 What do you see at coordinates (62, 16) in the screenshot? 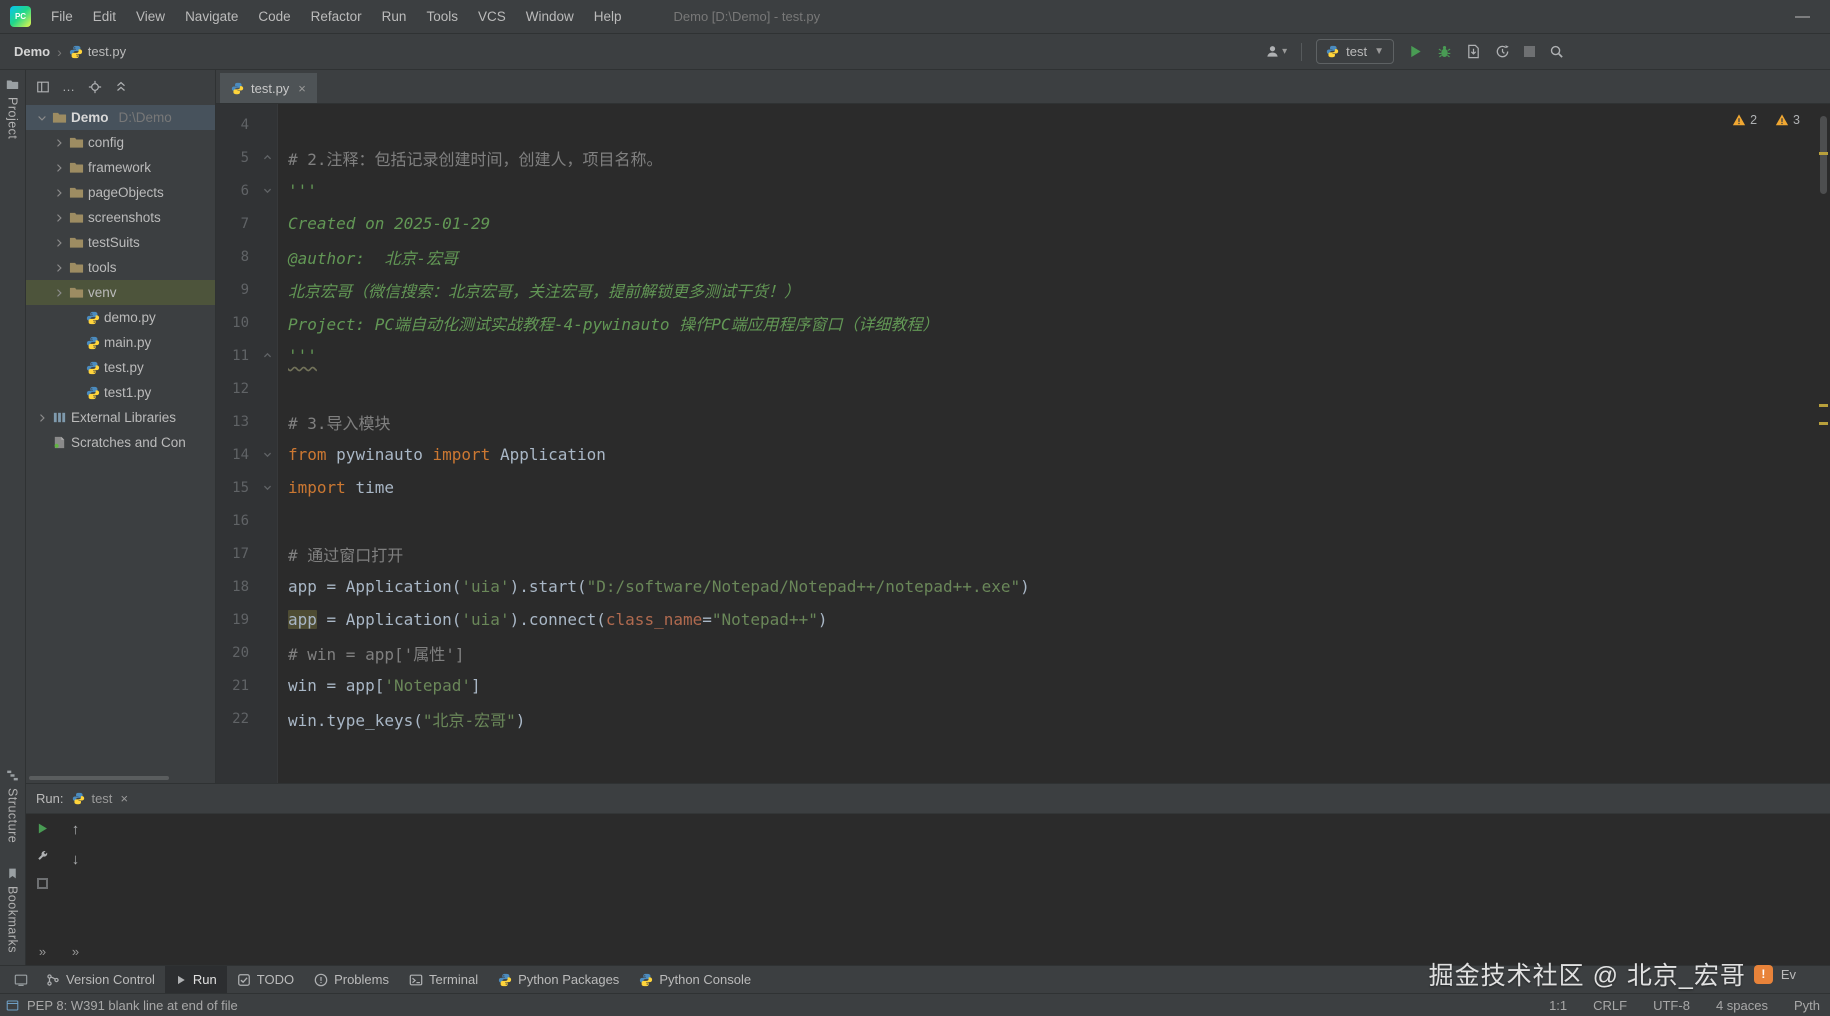
I see `menu-item-file: File` at bounding box center [62, 16].